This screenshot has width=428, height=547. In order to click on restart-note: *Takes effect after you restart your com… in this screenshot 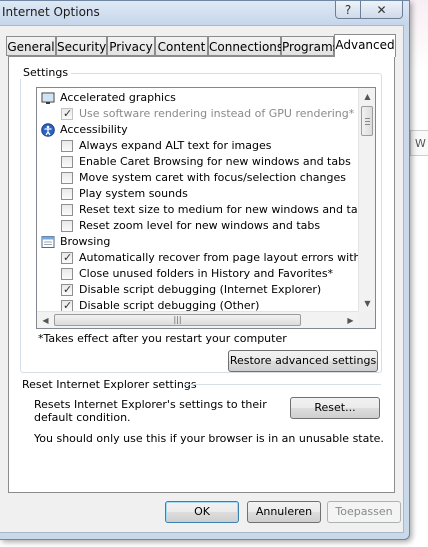, I will do `click(162, 338)`.